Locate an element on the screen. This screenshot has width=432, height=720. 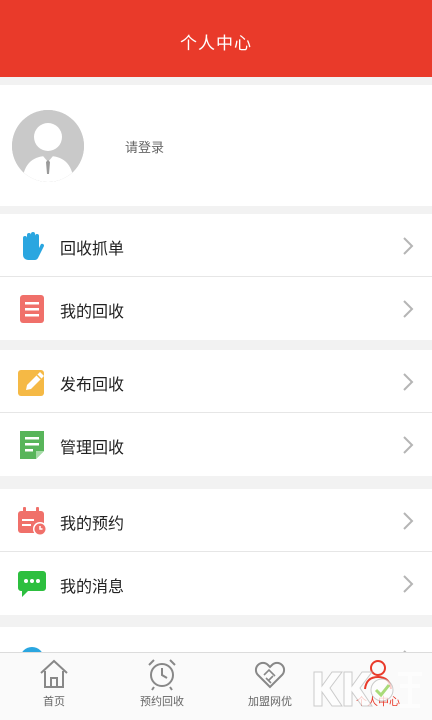
menu-item-label: 我的回收 is located at coordinates (92, 311).